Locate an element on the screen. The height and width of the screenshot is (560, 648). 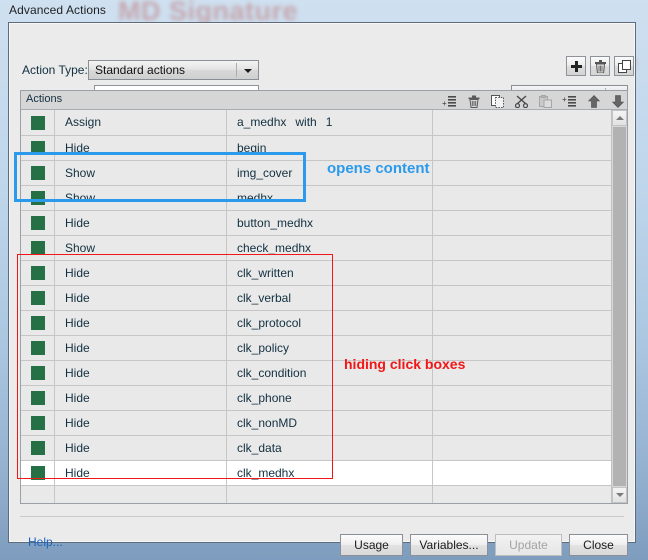
trash-icon is located at coordinates (473, 101).